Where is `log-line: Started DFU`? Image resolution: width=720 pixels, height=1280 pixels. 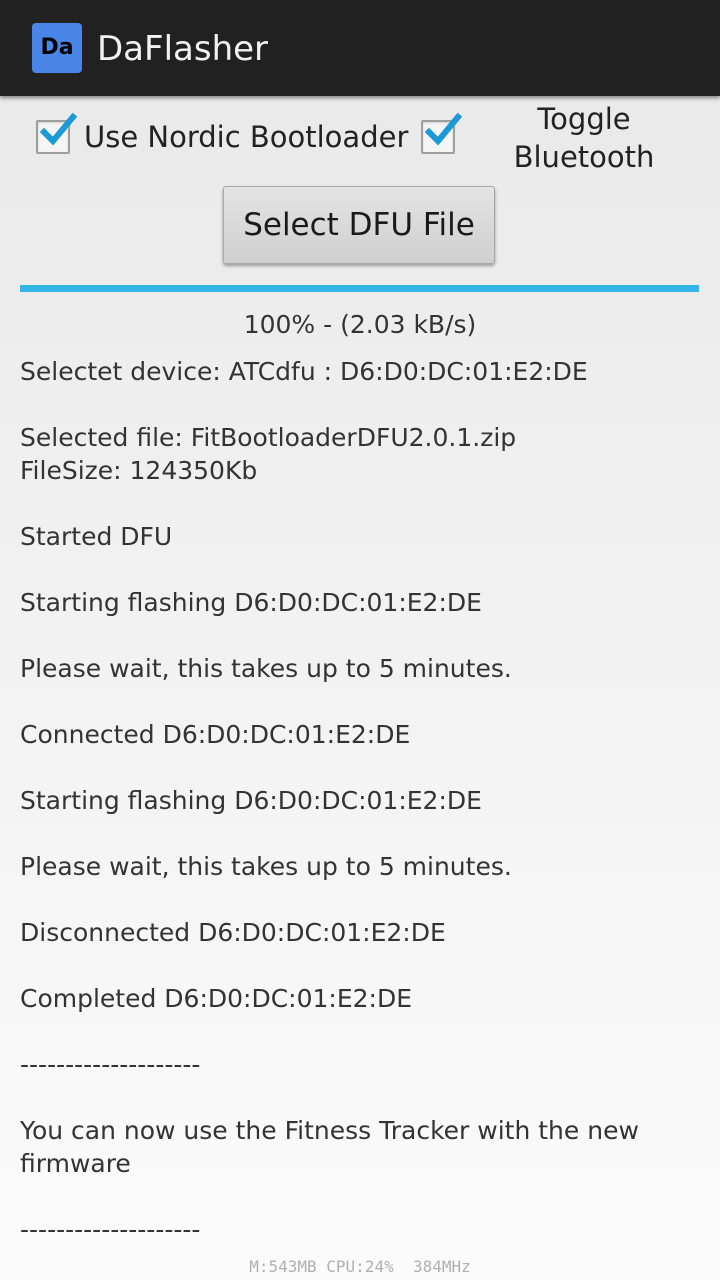
log-line: Started DFU is located at coordinates (96, 536).